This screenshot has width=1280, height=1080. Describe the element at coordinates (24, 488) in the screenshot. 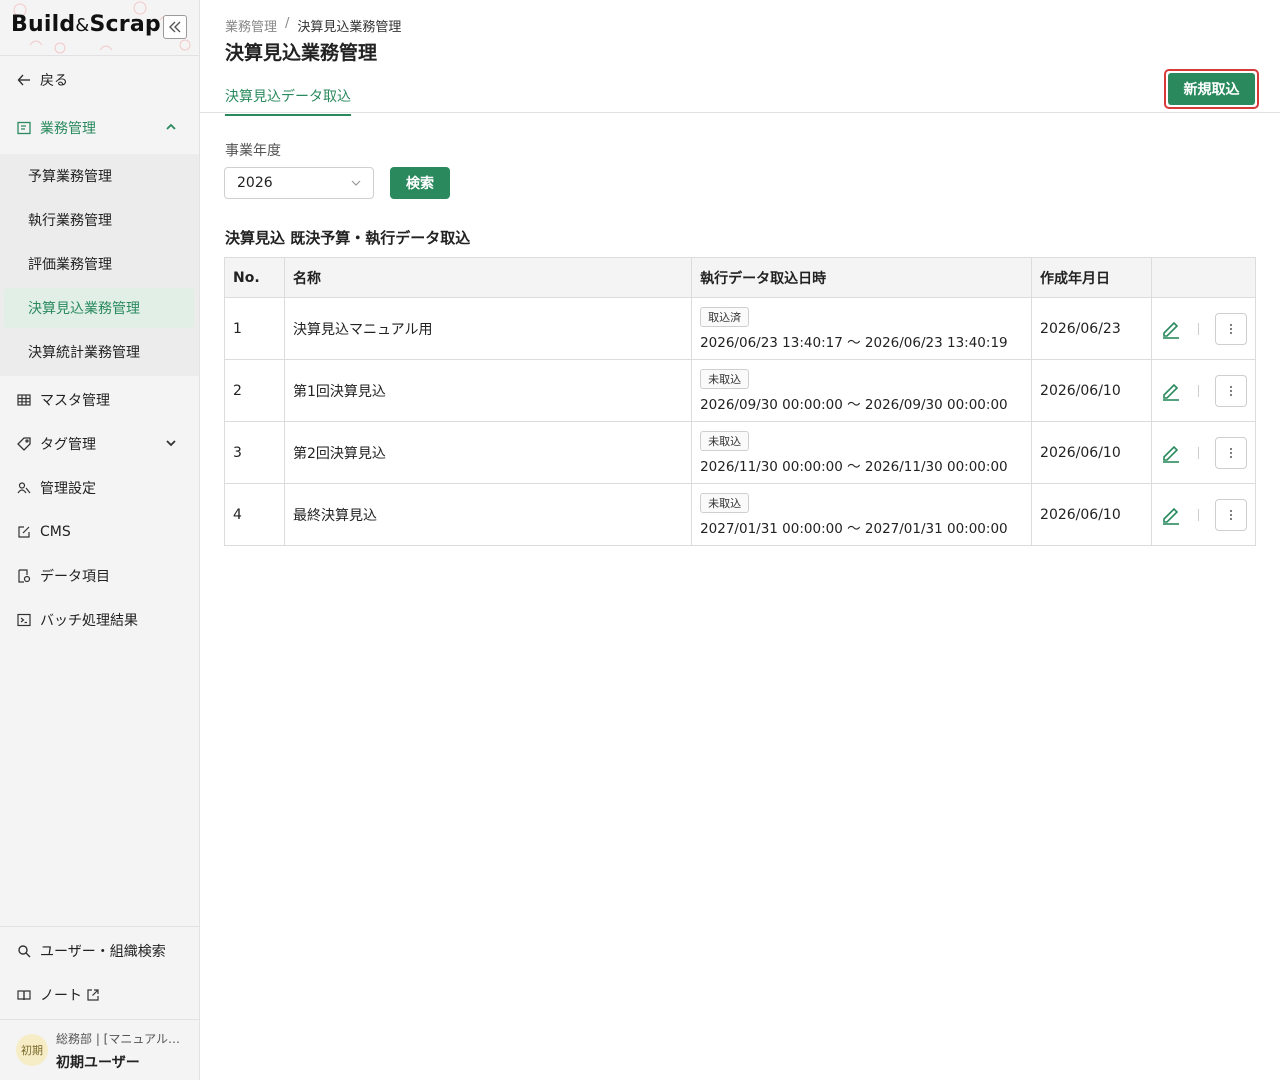

I see `users-icon` at that location.